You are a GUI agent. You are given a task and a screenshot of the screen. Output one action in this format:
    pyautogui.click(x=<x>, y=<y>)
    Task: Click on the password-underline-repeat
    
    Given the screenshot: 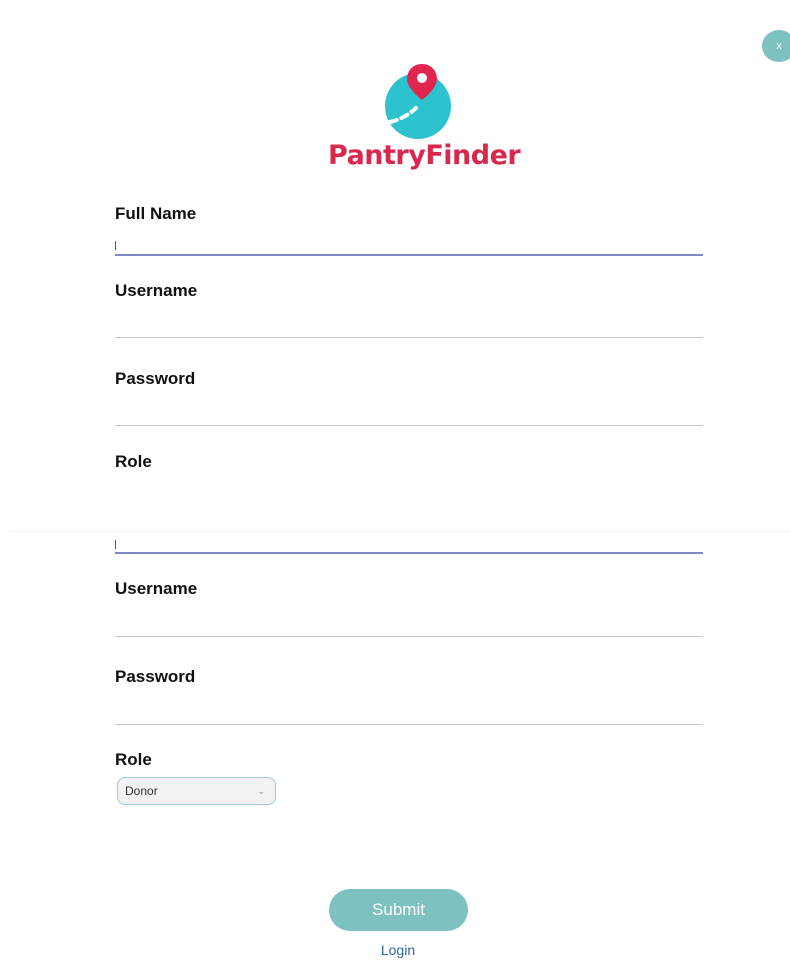 What is the action you would take?
    pyautogui.click(x=409, y=724)
    